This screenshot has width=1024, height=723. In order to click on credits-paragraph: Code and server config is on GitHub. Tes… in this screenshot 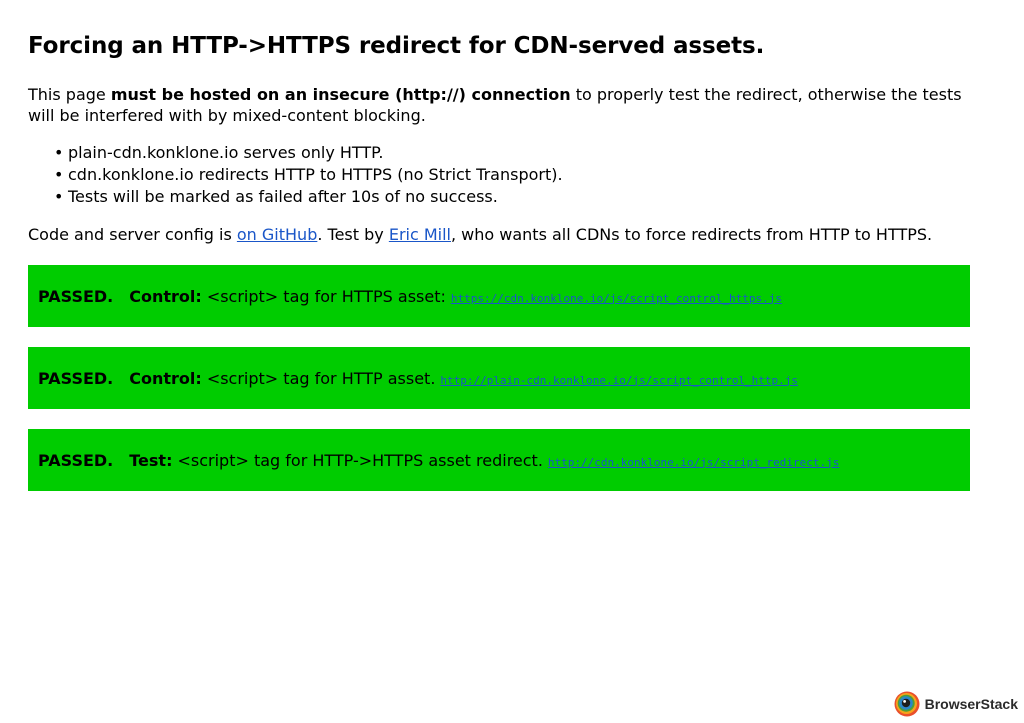, I will do `click(499, 235)`.